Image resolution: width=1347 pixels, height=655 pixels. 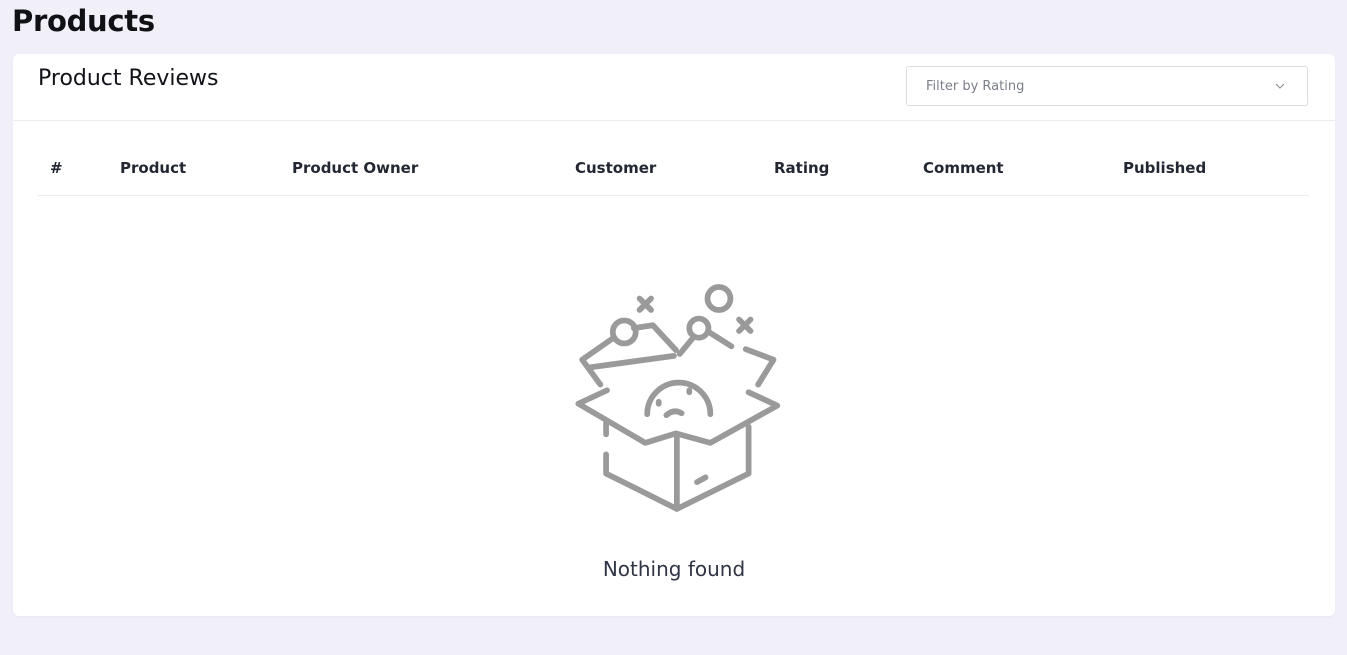 What do you see at coordinates (153, 168) in the screenshot?
I see `column-header-product: Product` at bounding box center [153, 168].